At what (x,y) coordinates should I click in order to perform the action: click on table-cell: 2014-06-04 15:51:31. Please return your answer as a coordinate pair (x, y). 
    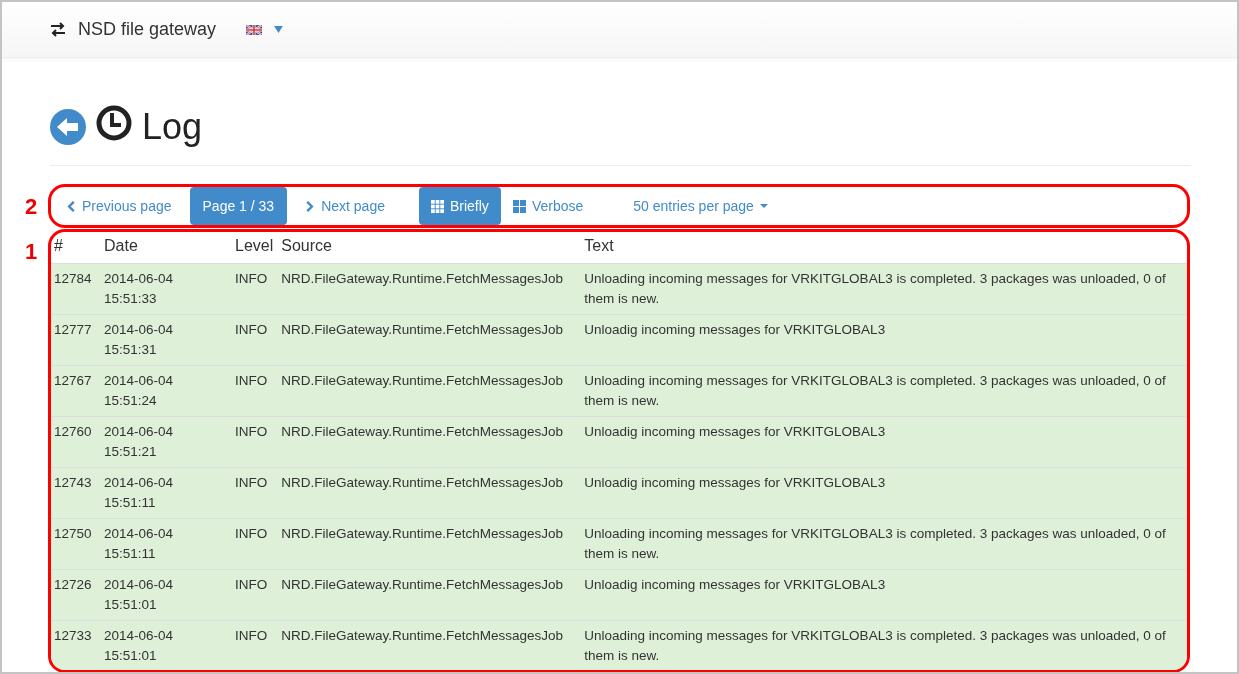
    Looking at the image, I should click on (166, 340).